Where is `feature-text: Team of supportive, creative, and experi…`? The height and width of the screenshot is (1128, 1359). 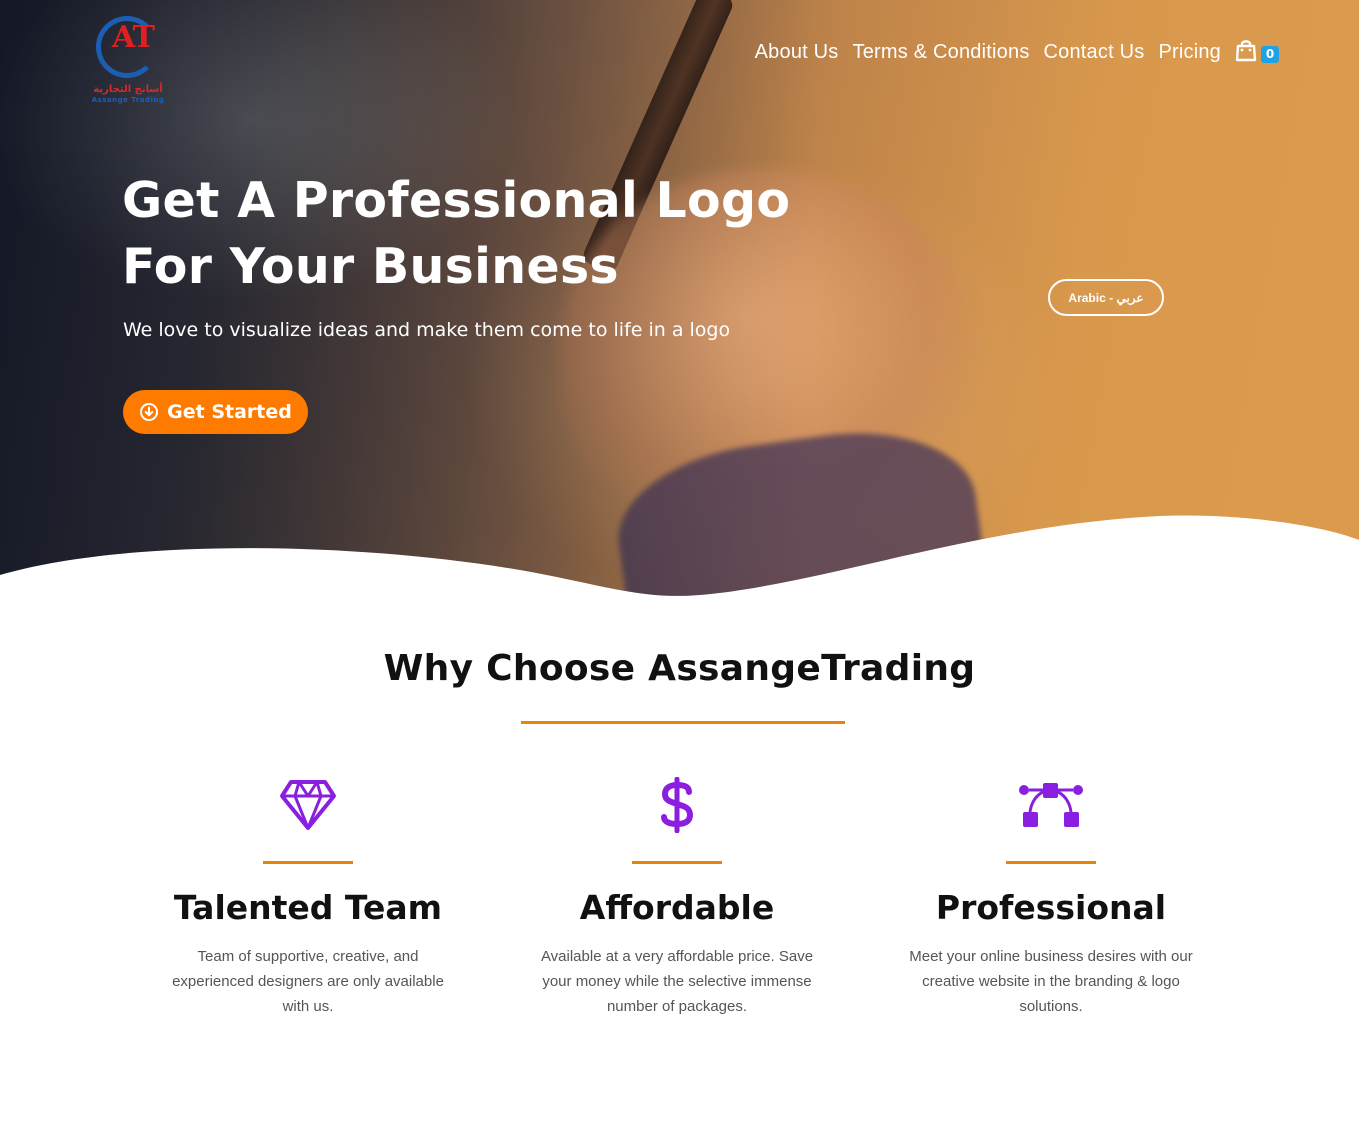 feature-text: Team of supportive, creative, and experi… is located at coordinates (308, 981).